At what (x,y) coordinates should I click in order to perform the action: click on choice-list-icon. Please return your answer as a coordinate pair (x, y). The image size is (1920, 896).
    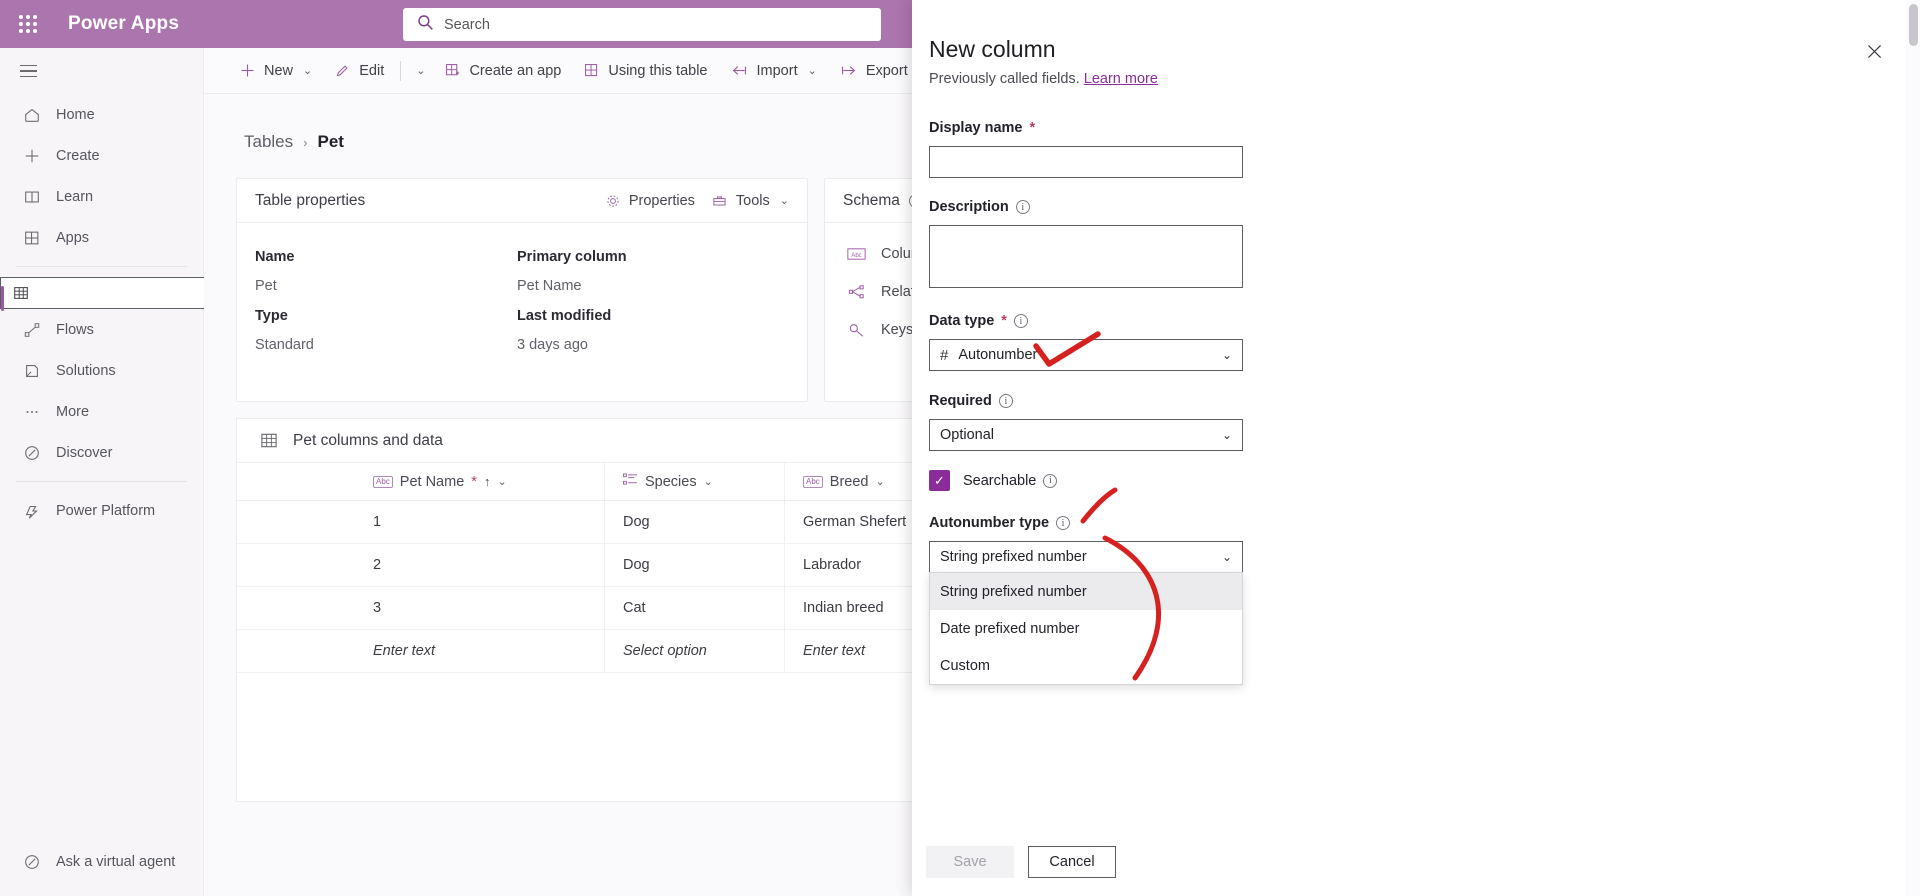
    Looking at the image, I should click on (630, 481).